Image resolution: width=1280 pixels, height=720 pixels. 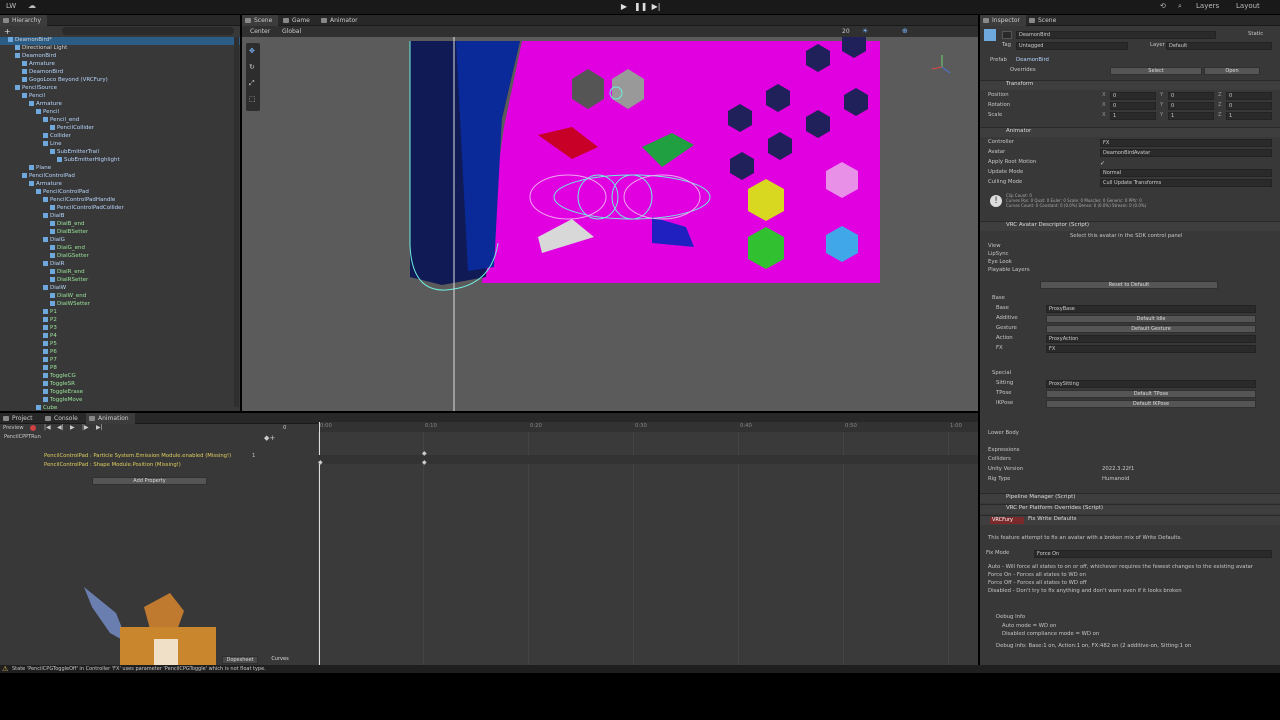 What do you see at coordinates (1186, 153) in the screenshot?
I see `avatar-field: DeamonBirdAvatar` at bounding box center [1186, 153].